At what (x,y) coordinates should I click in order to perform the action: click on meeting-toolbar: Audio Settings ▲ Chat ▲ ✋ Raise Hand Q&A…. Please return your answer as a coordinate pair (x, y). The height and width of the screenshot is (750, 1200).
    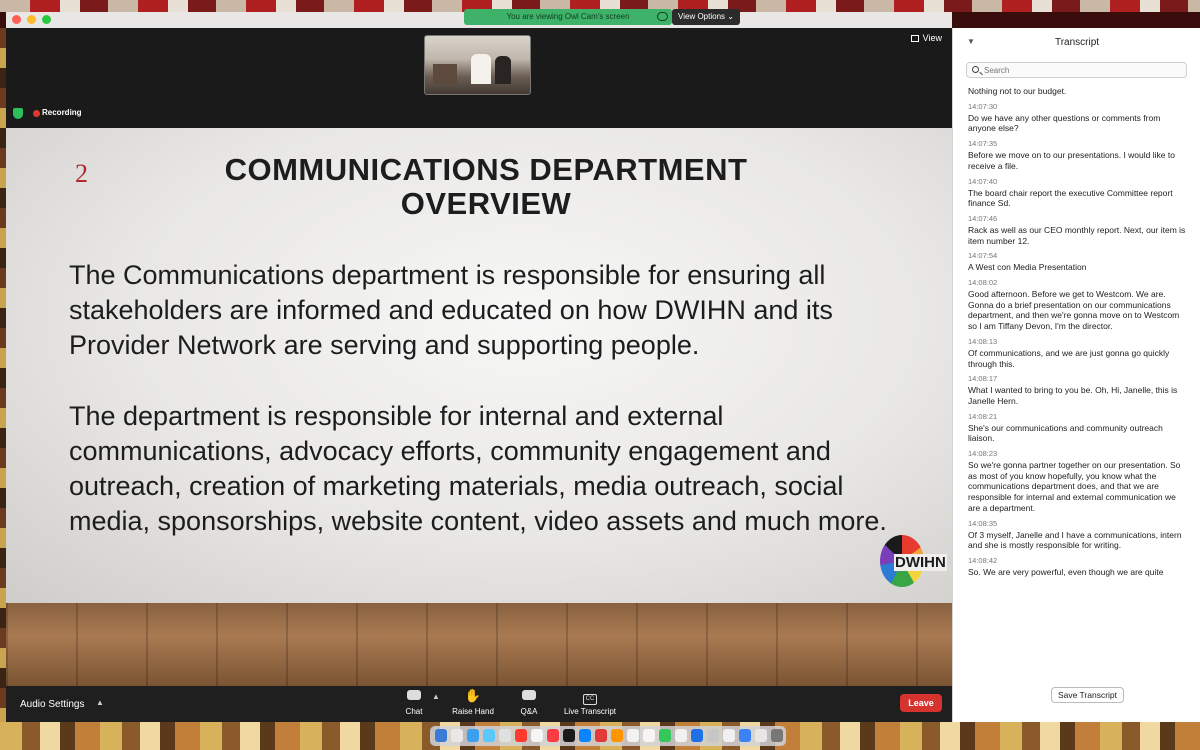
    Looking at the image, I should click on (479, 704).